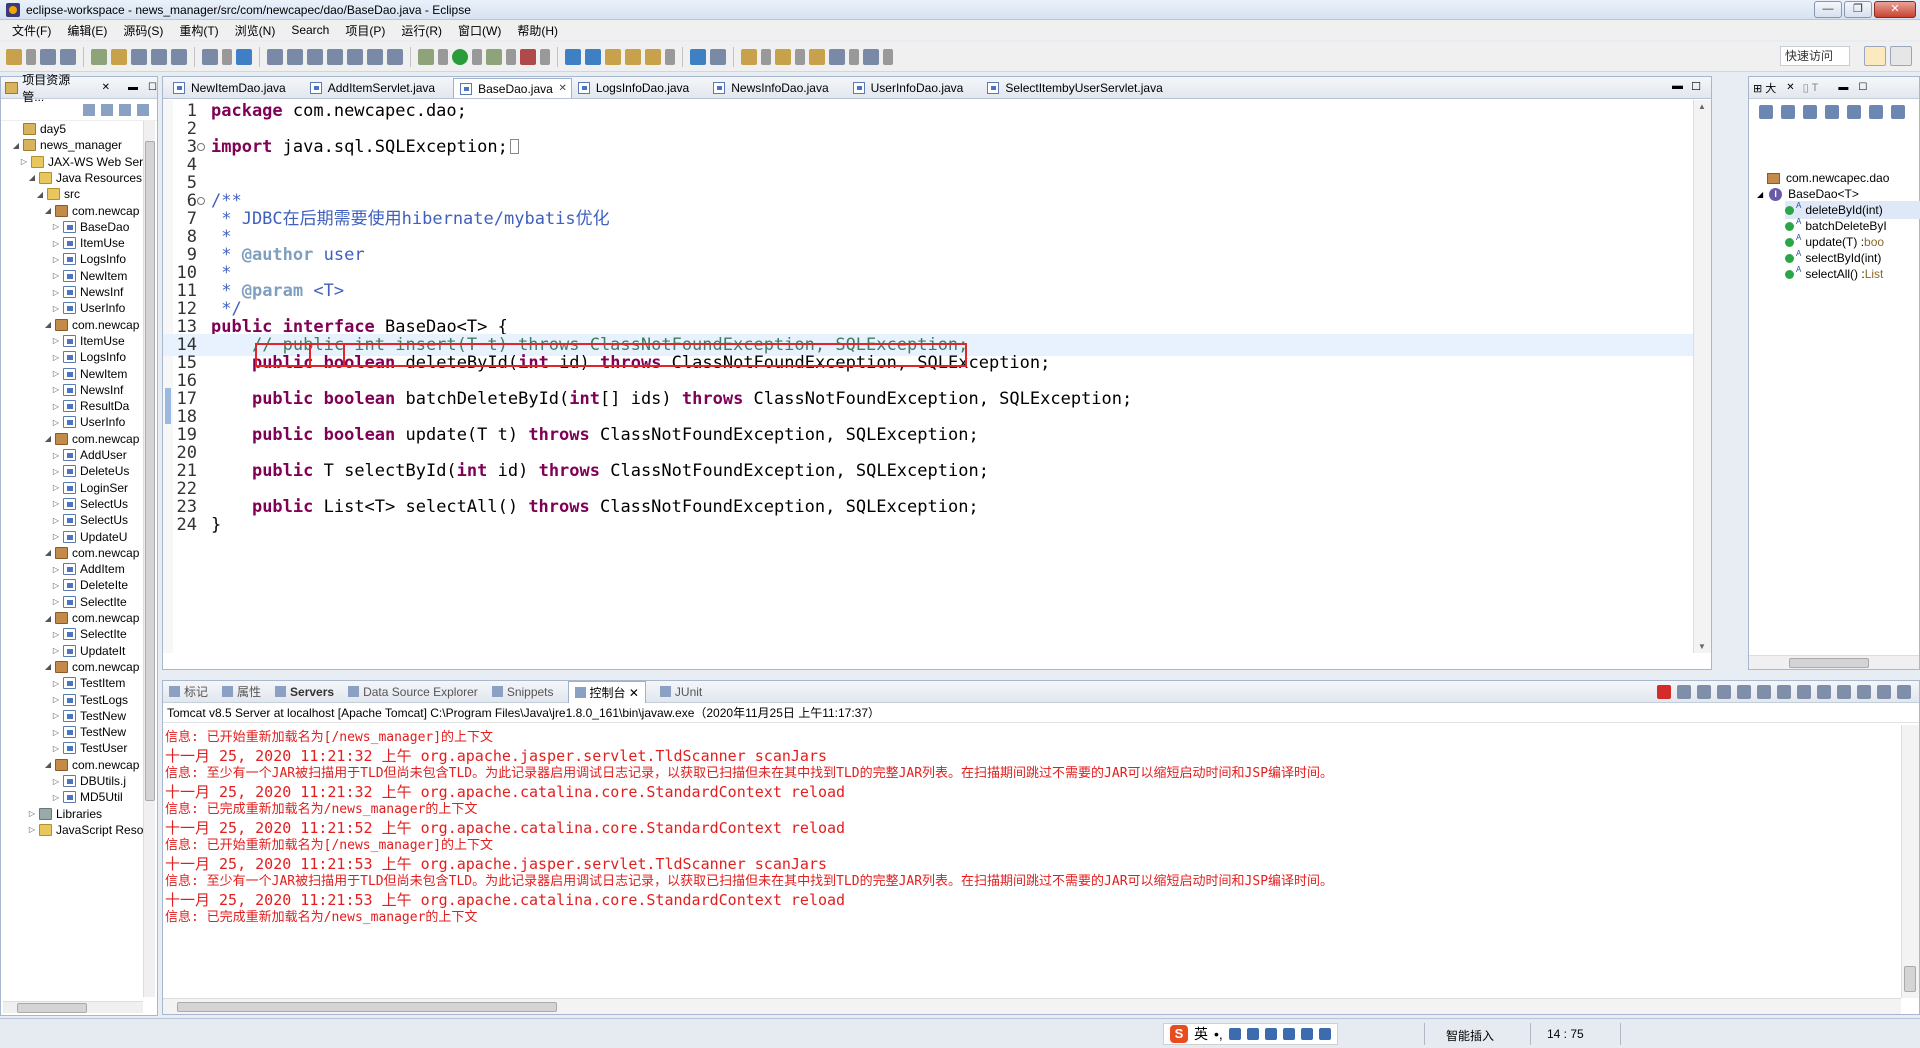  I want to click on editor-tab: SelectItembyUserServlet.java, so click(1080, 88).